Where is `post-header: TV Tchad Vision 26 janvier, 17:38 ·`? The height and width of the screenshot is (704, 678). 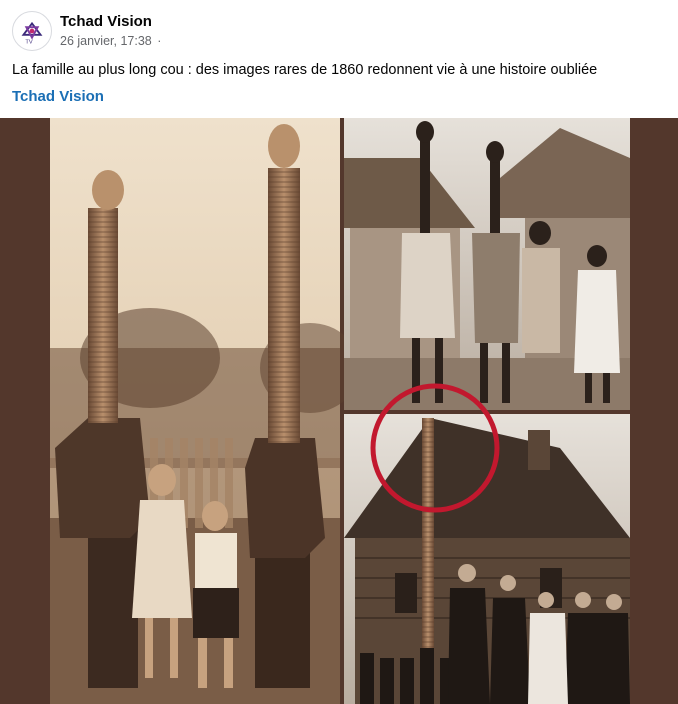 post-header: TV Tchad Vision 26 janvier, 17:38 · is located at coordinates (332, 33).